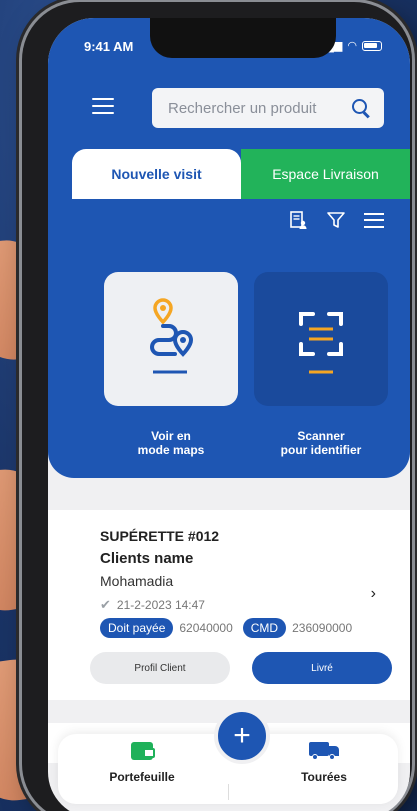 This screenshot has width=417, height=811. I want to click on document-user-icon, so click(298, 220).